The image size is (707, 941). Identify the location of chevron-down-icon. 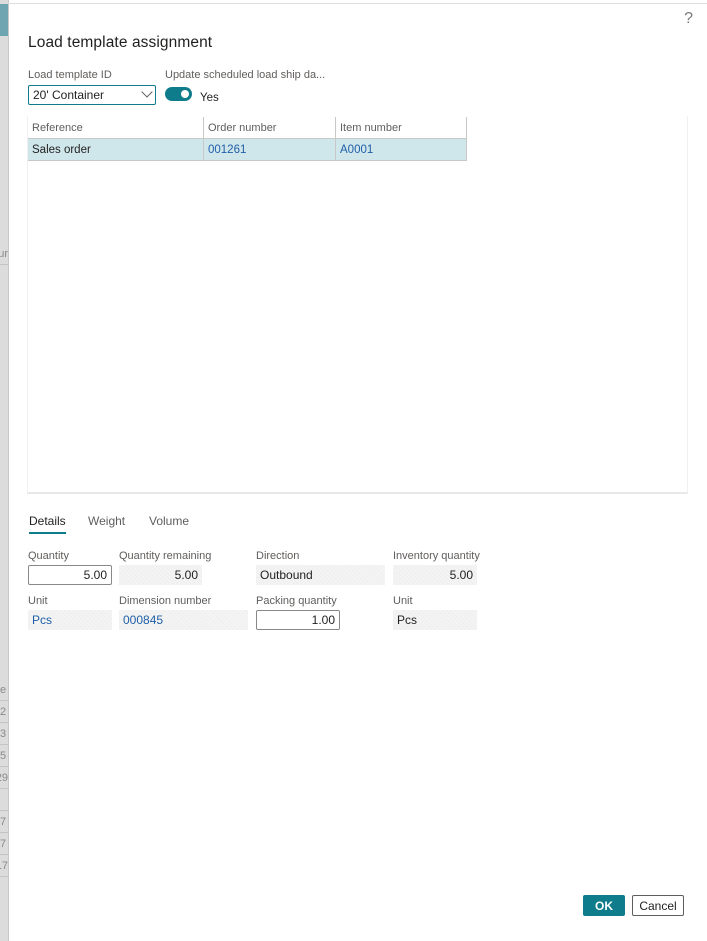
(147, 92).